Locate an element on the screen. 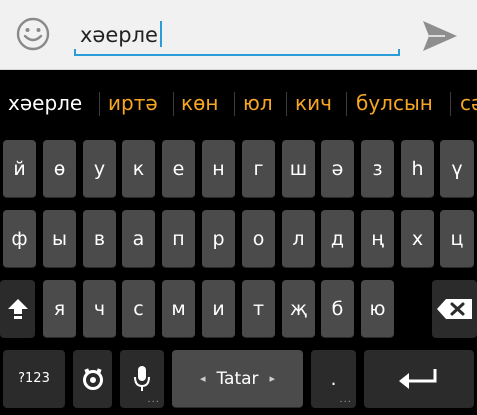 The width and height of the screenshot is (477, 415). key-у: у is located at coordinates (99, 169).